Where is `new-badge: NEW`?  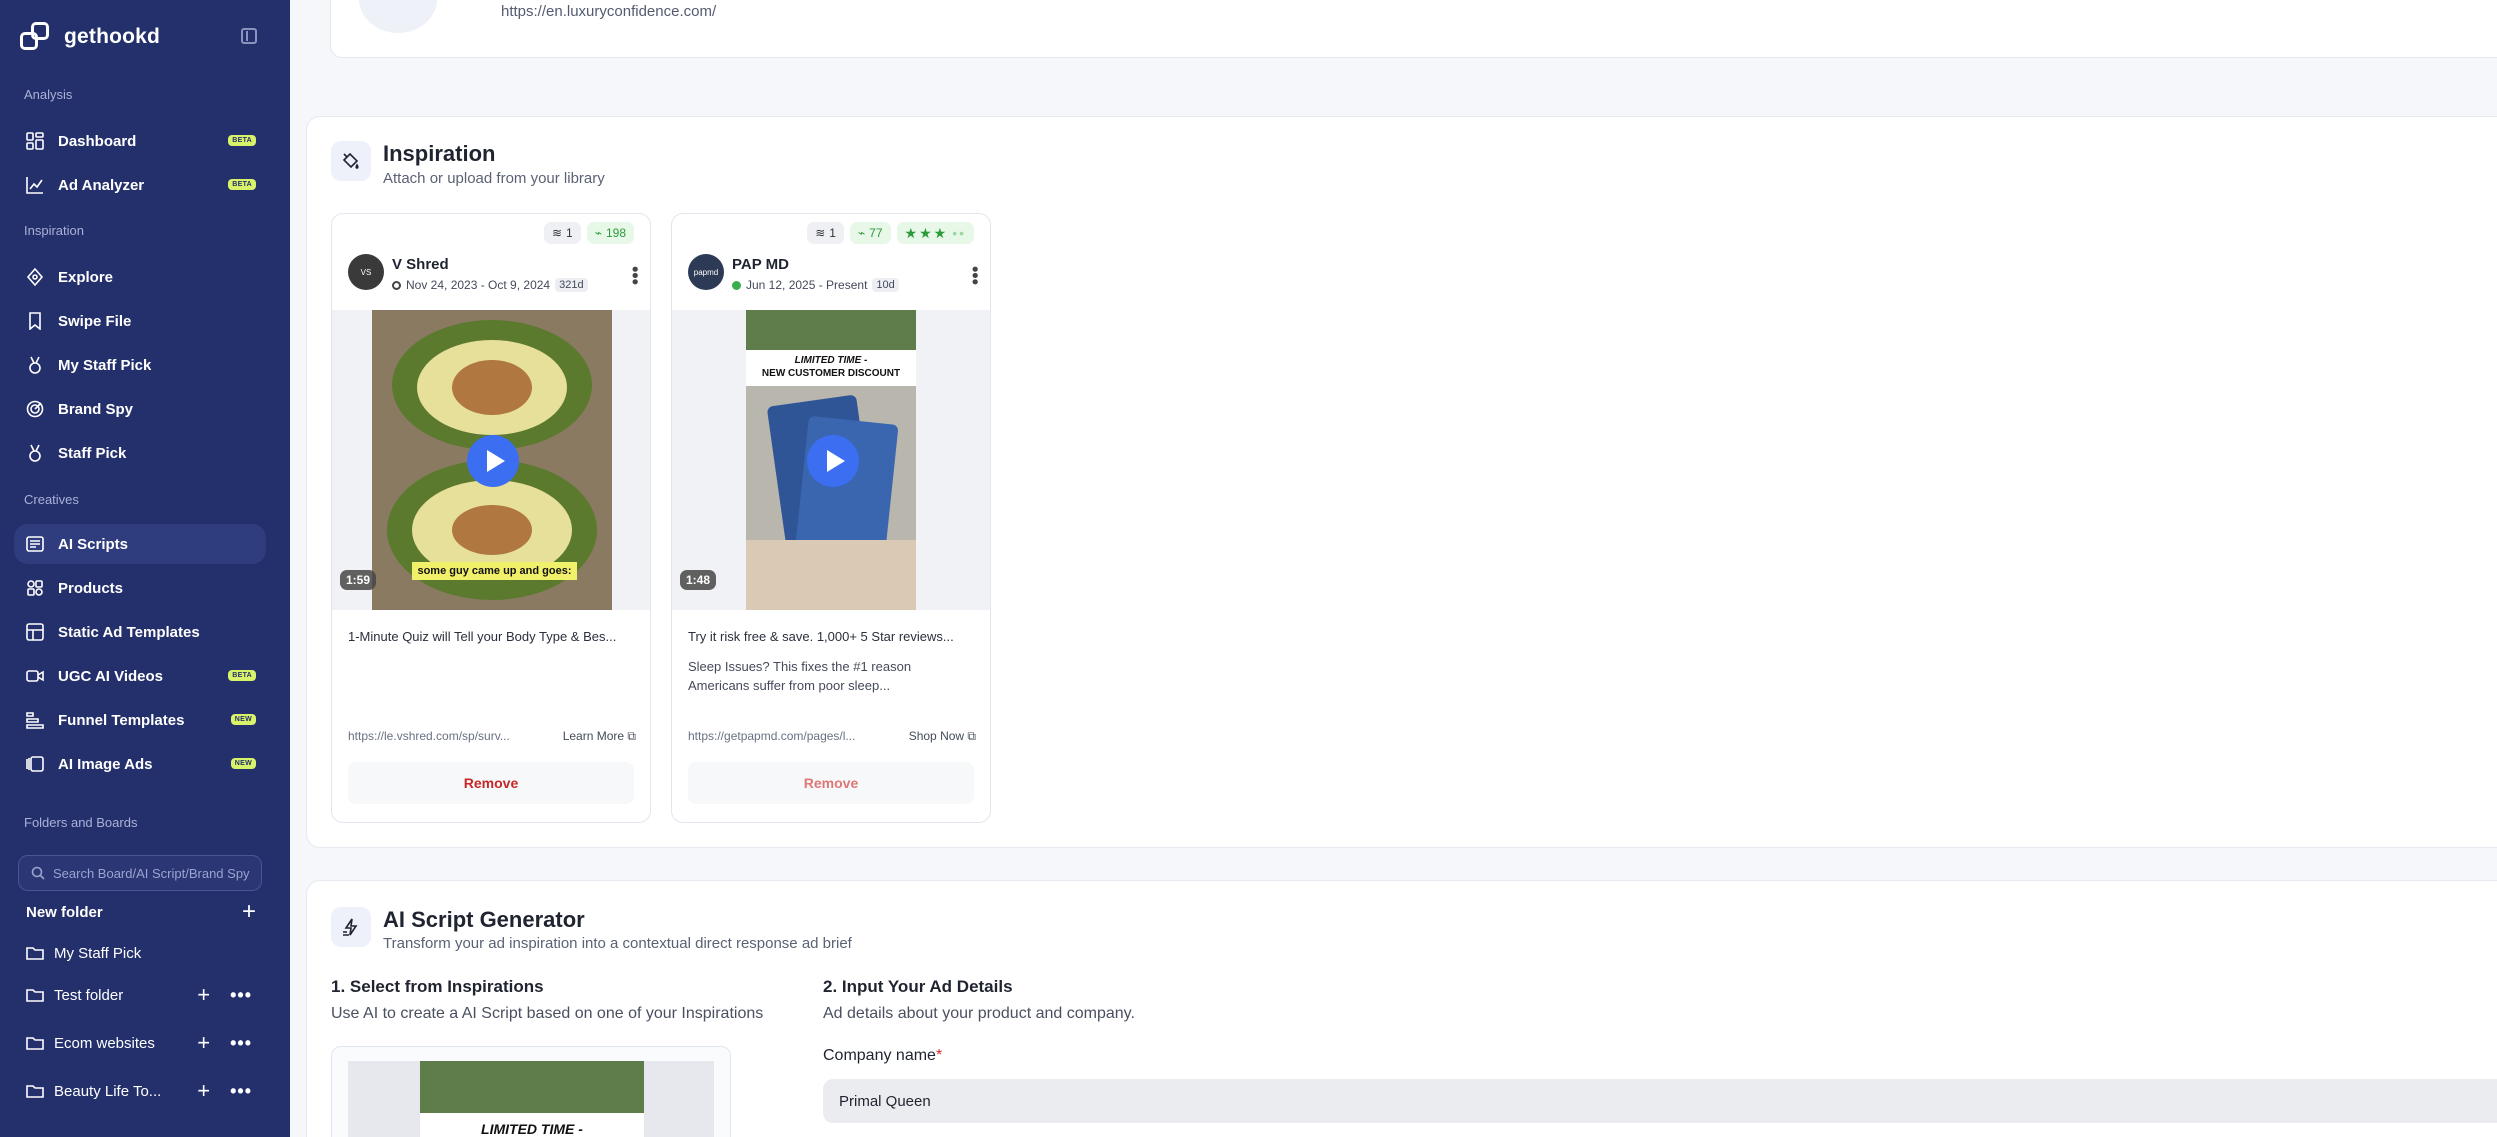 new-badge: NEW is located at coordinates (243, 719).